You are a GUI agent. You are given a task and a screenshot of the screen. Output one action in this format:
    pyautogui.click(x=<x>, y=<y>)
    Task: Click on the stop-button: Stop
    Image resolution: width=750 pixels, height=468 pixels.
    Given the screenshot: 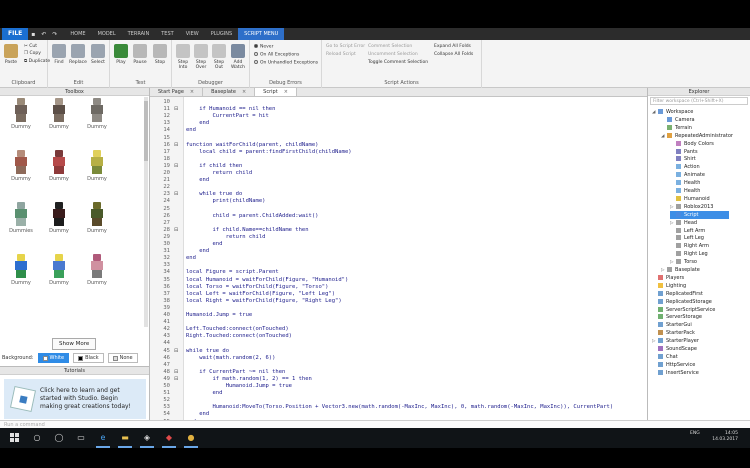 What is the action you would take?
    pyautogui.click(x=160, y=54)
    